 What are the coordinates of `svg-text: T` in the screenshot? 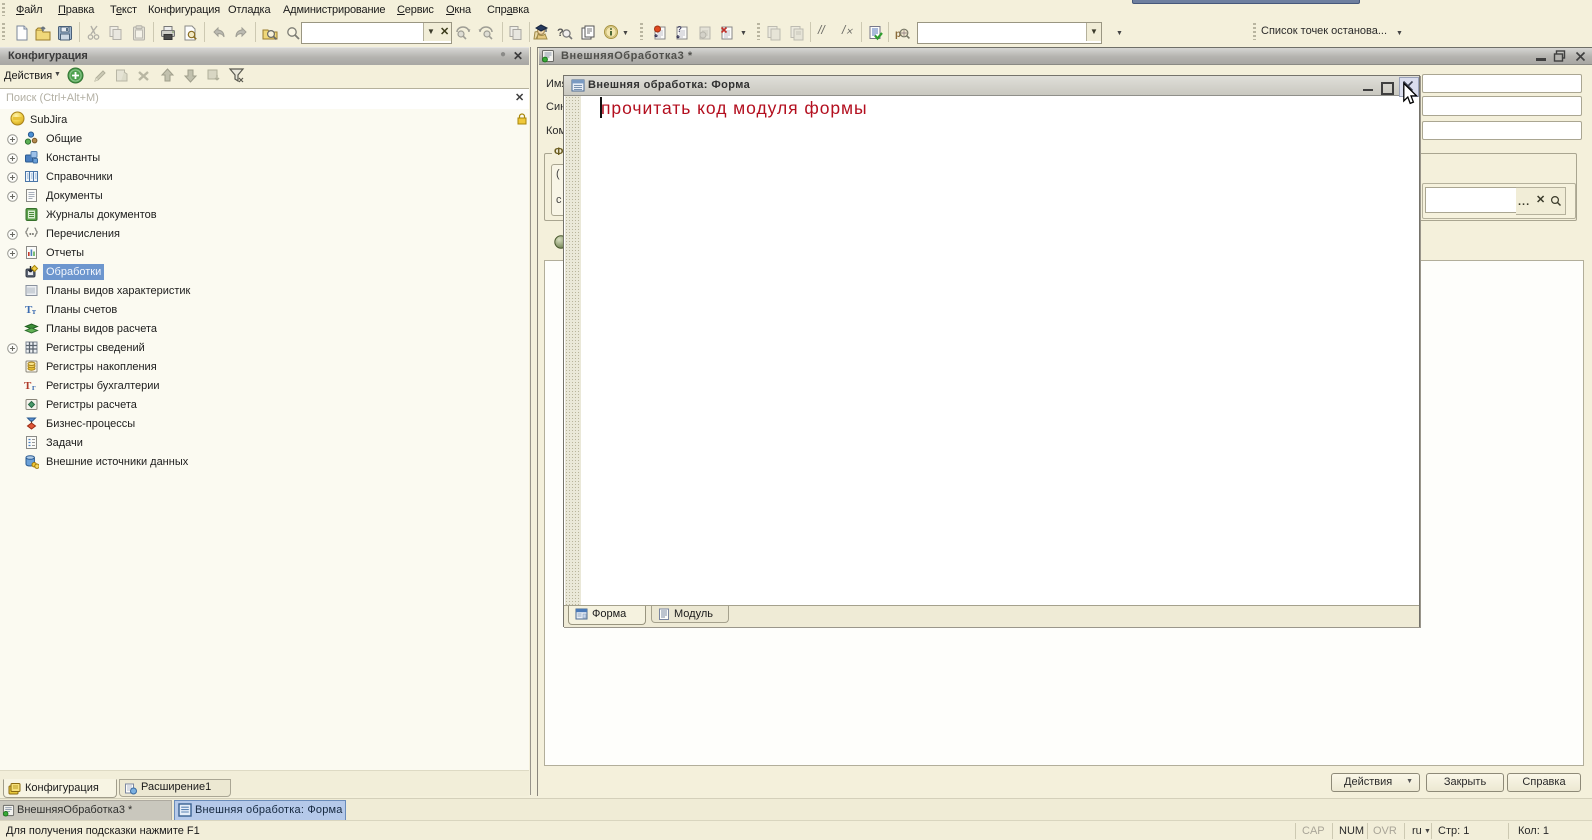 It's located at (28, 386).